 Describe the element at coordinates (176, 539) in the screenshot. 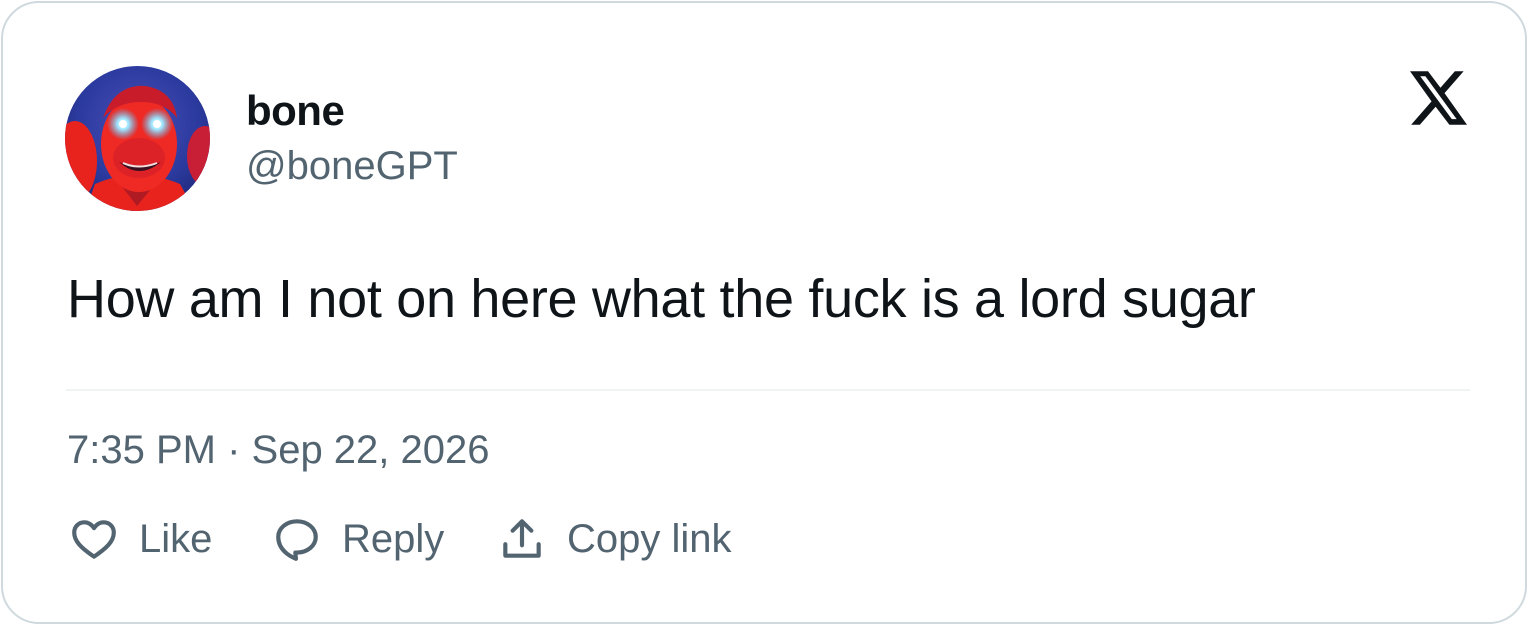

I see `like-label: Like` at that location.